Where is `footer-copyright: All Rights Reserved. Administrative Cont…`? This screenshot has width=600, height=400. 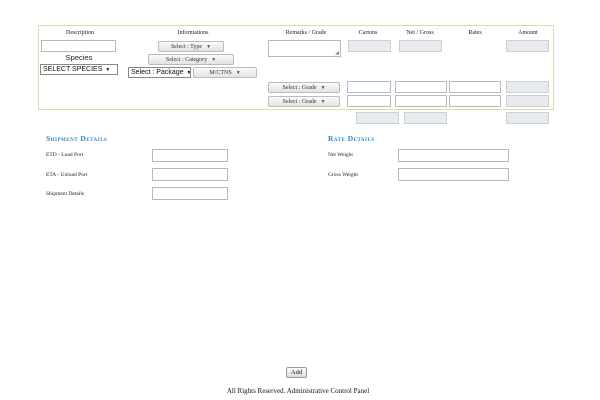
footer-copyright: All Rights Reserved. Administrative Cont… is located at coordinates (298, 391).